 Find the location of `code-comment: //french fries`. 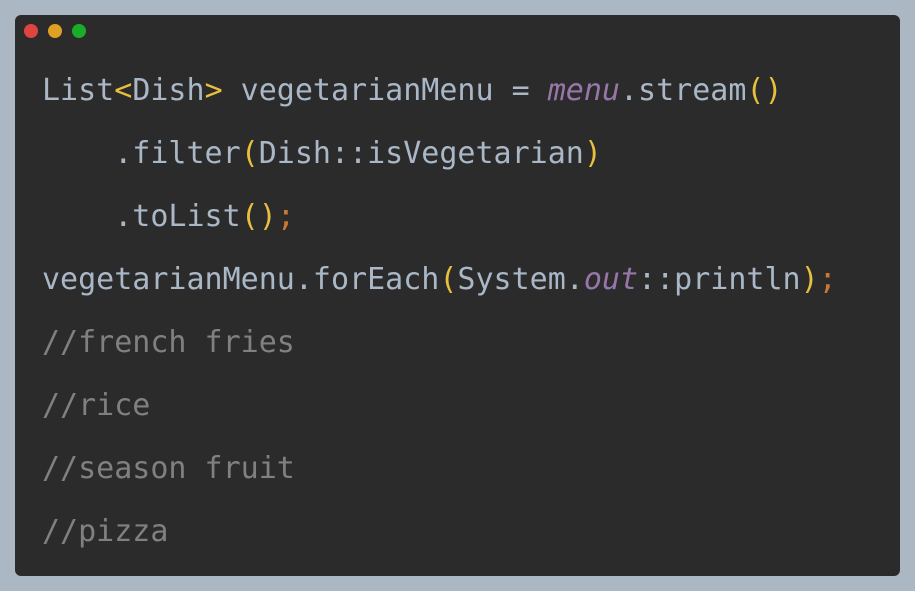

code-comment: //french fries is located at coordinates (168, 342).